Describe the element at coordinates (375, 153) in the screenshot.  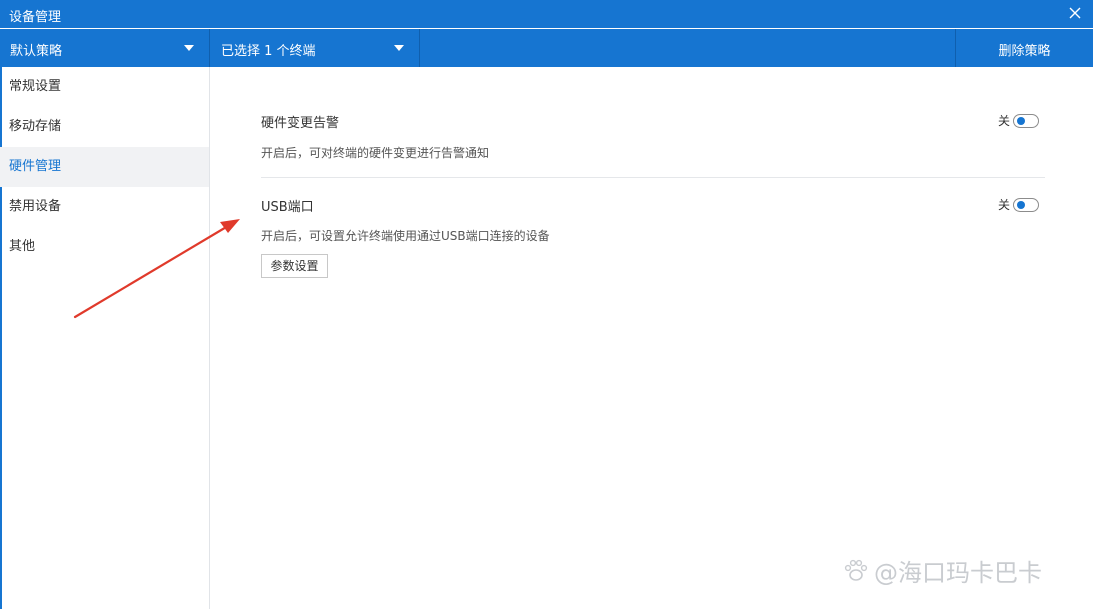
I see `hardware-alert-desc: 开启后，可对终端的硬件变更进行告警通知` at that location.